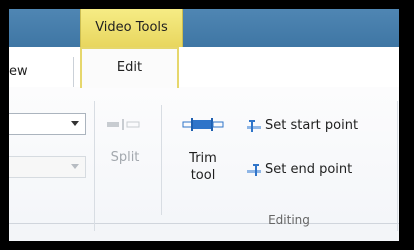 This screenshot has width=414, height=250. What do you see at coordinates (203, 175) in the screenshot?
I see `trim-label-line2: tool` at bounding box center [203, 175].